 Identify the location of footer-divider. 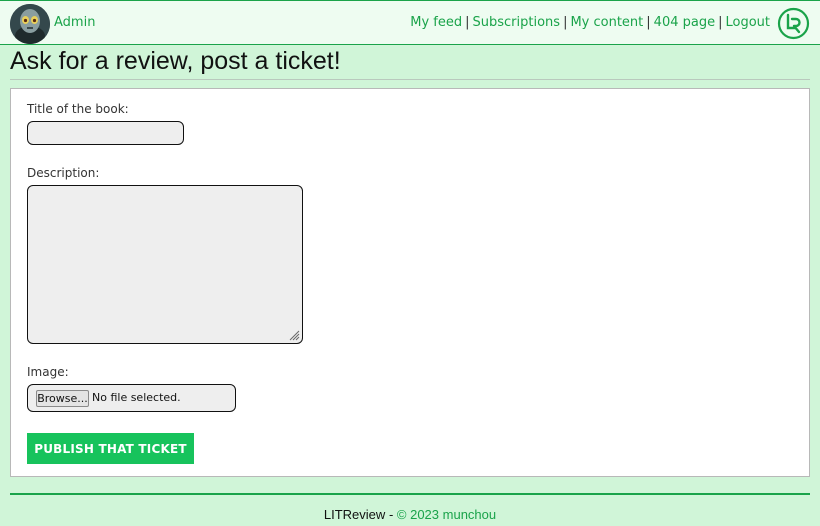
(410, 494).